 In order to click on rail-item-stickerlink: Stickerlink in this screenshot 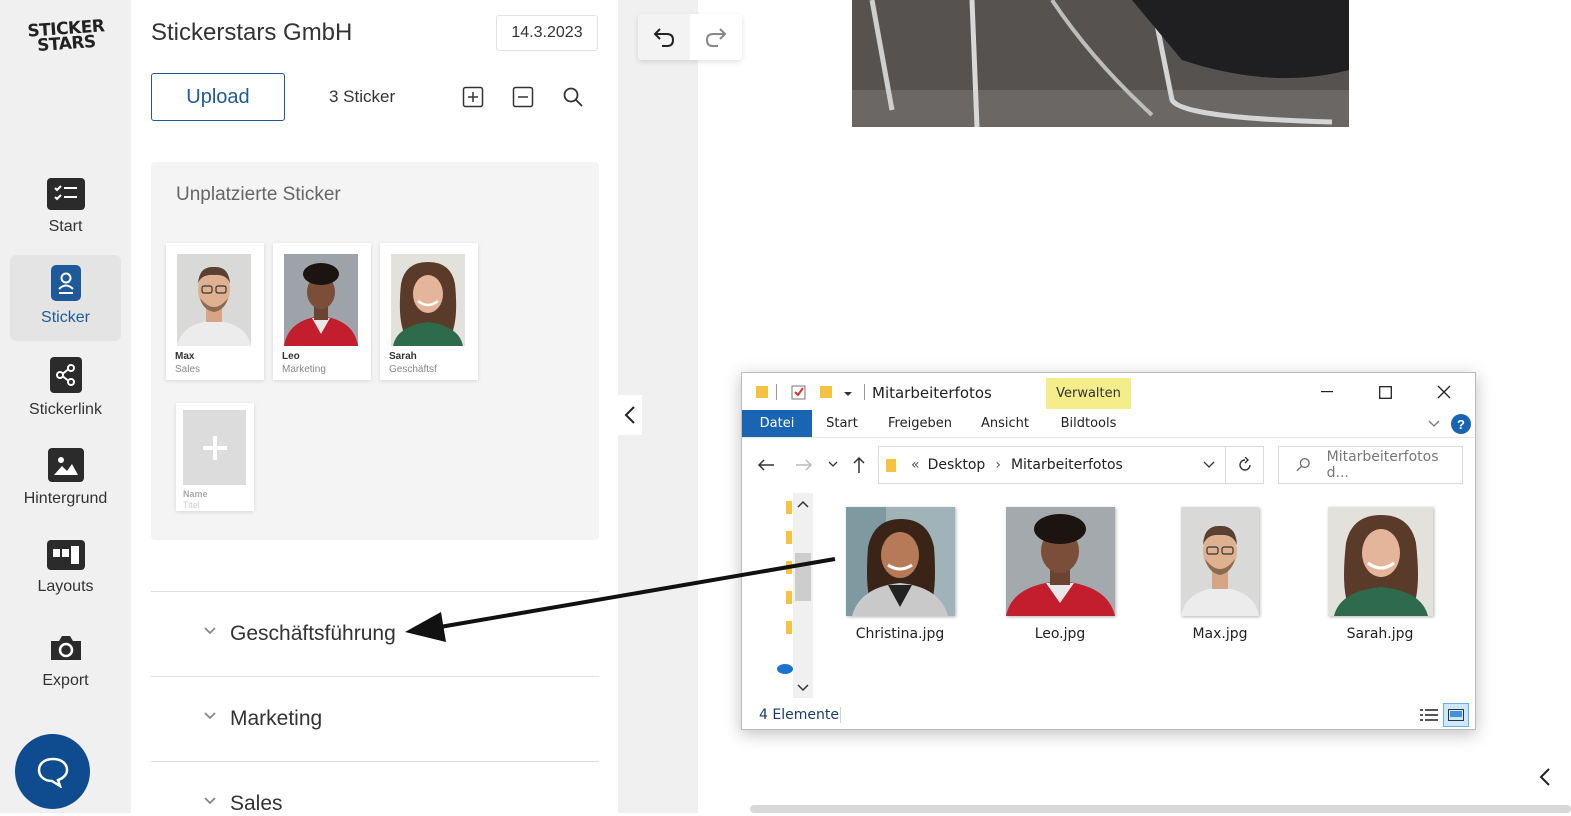, I will do `click(65, 390)`.